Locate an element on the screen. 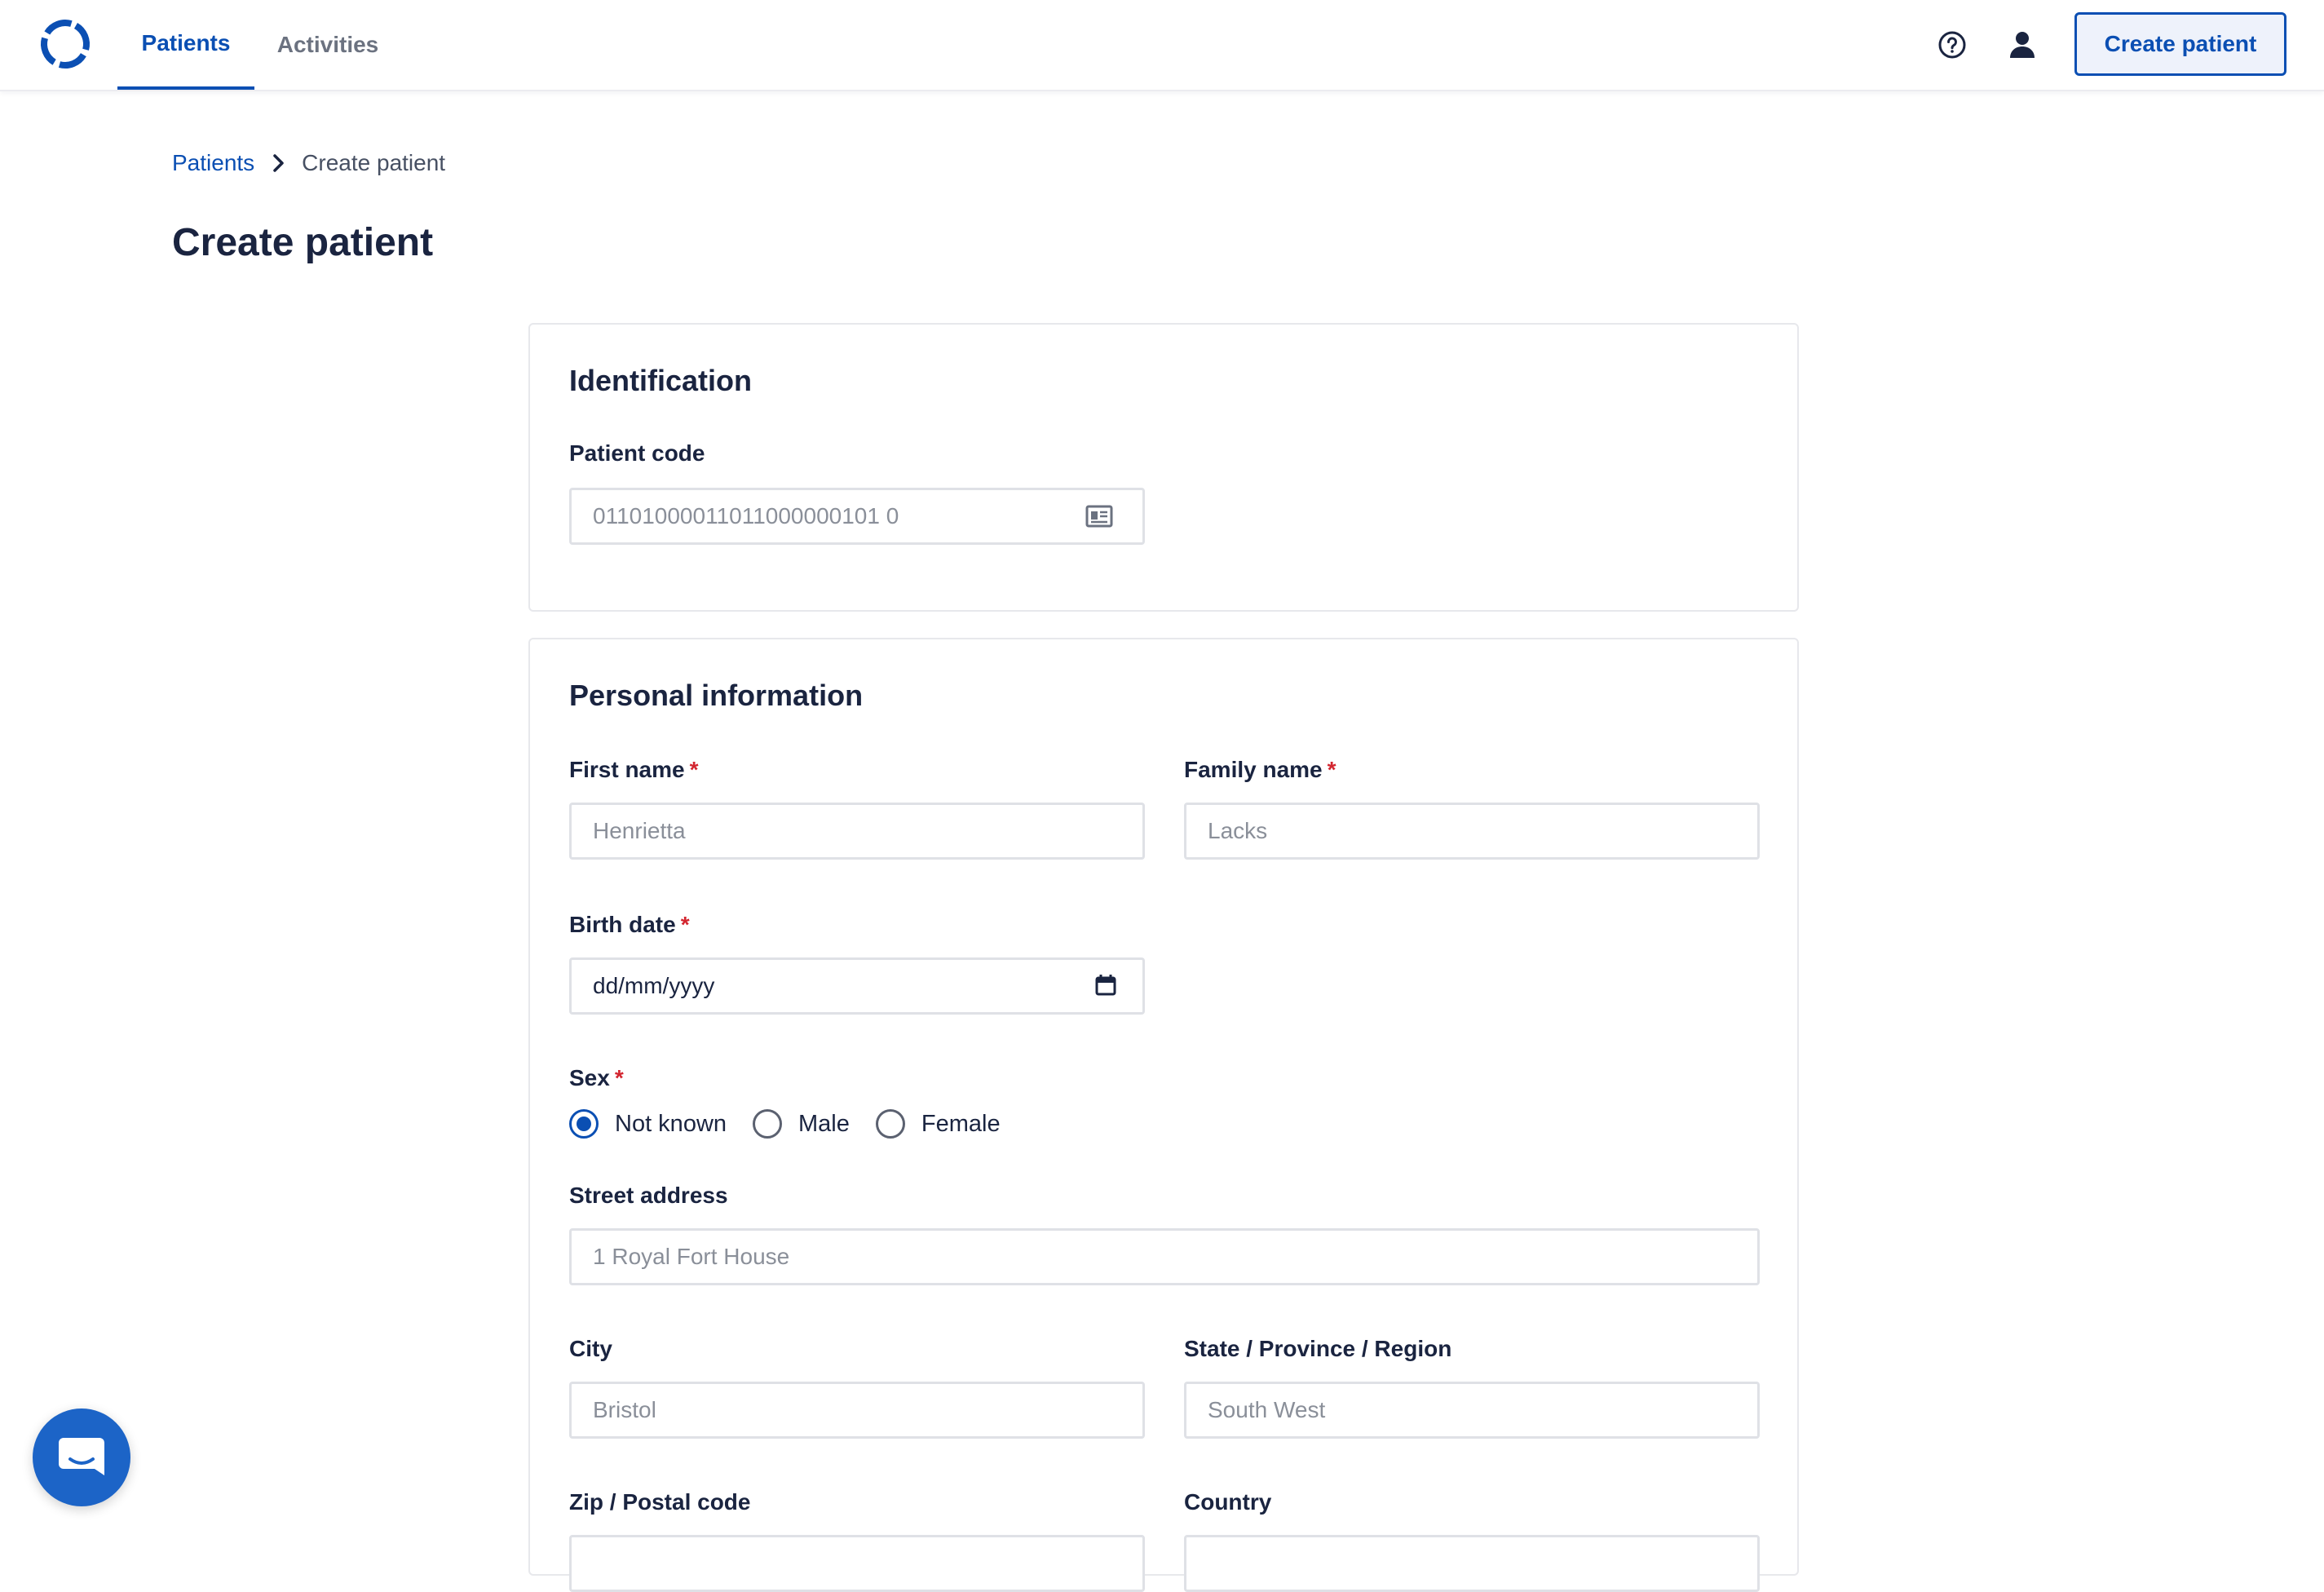  page-title: Create patient is located at coordinates (303, 242).